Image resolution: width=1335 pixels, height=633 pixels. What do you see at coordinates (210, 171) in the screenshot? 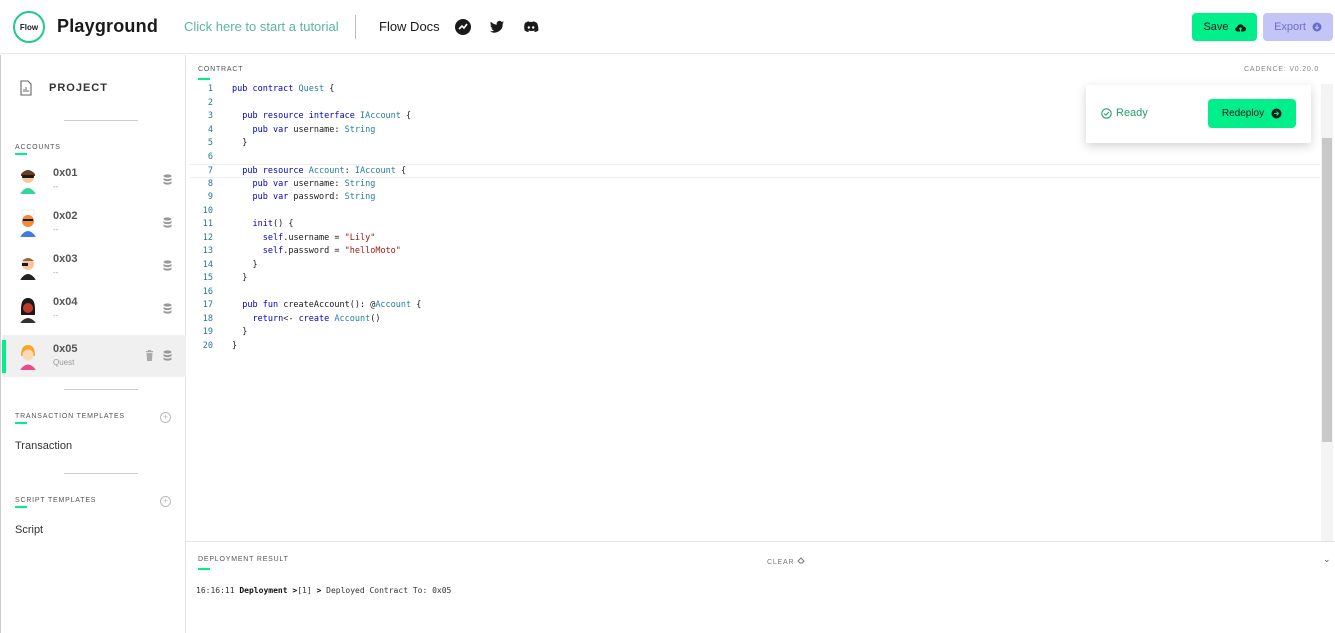
I see `line-number: 7` at bounding box center [210, 171].